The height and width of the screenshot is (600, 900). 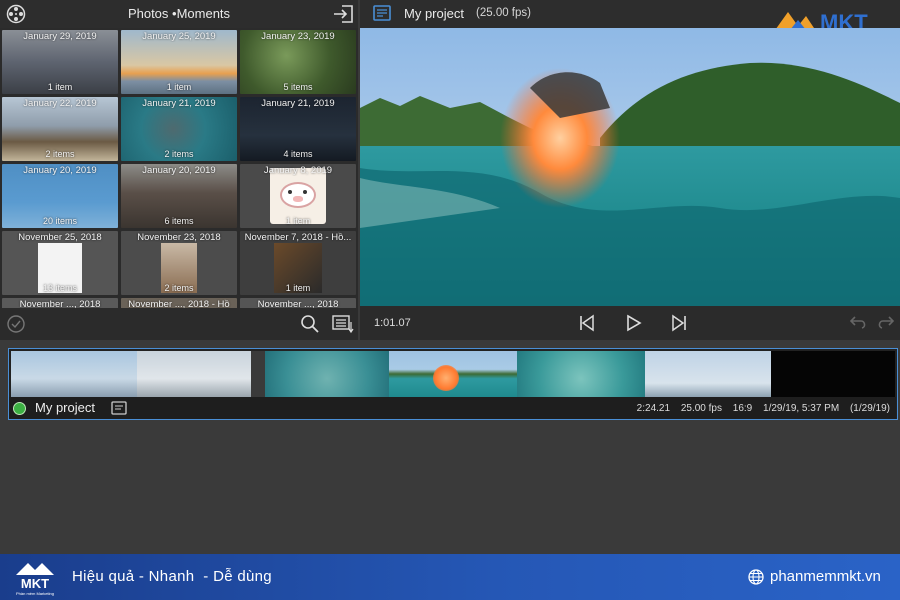 What do you see at coordinates (298, 196) in the screenshot?
I see `moment-thumb: January 8, 2019 1 item` at bounding box center [298, 196].